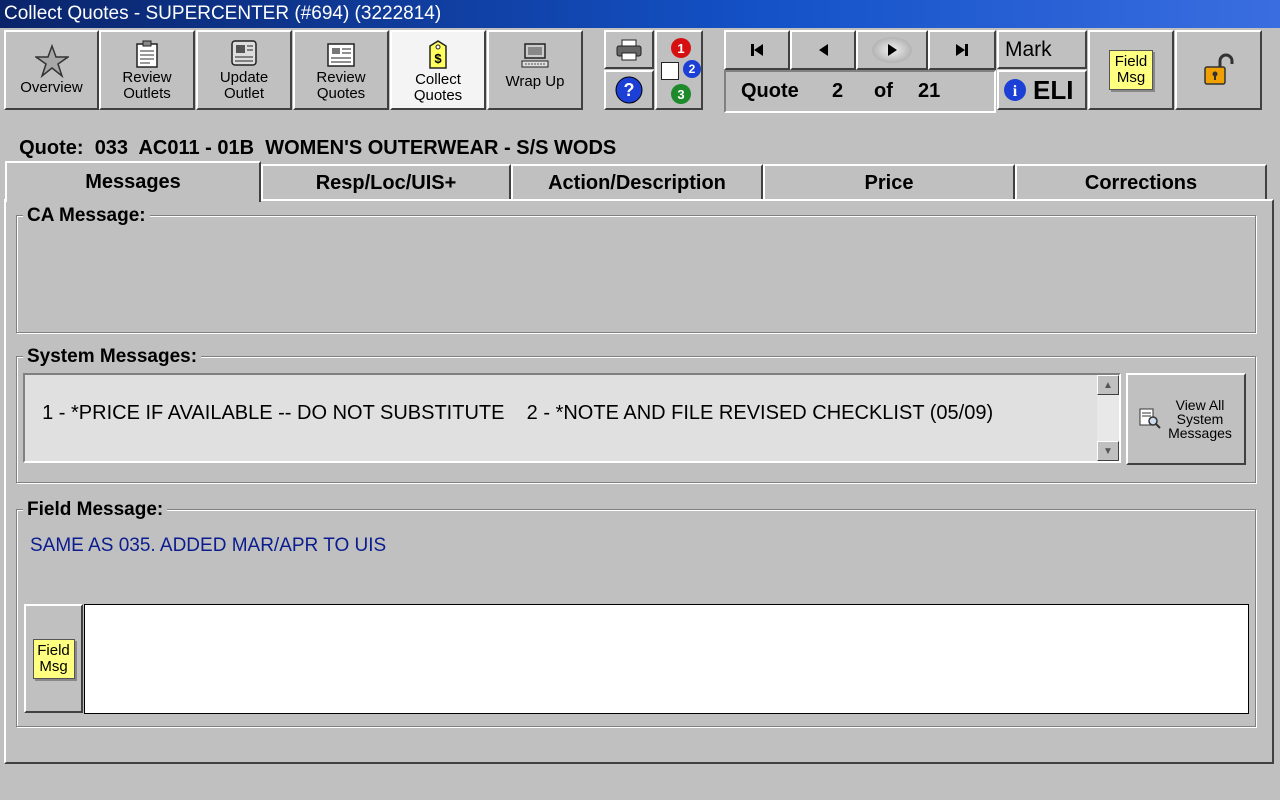 Image resolution: width=1280 pixels, height=800 pixels. What do you see at coordinates (441, 148) in the screenshot?
I see `quote-description: WOMEN'S OUTERWEAR - S/S WODS` at bounding box center [441, 148].